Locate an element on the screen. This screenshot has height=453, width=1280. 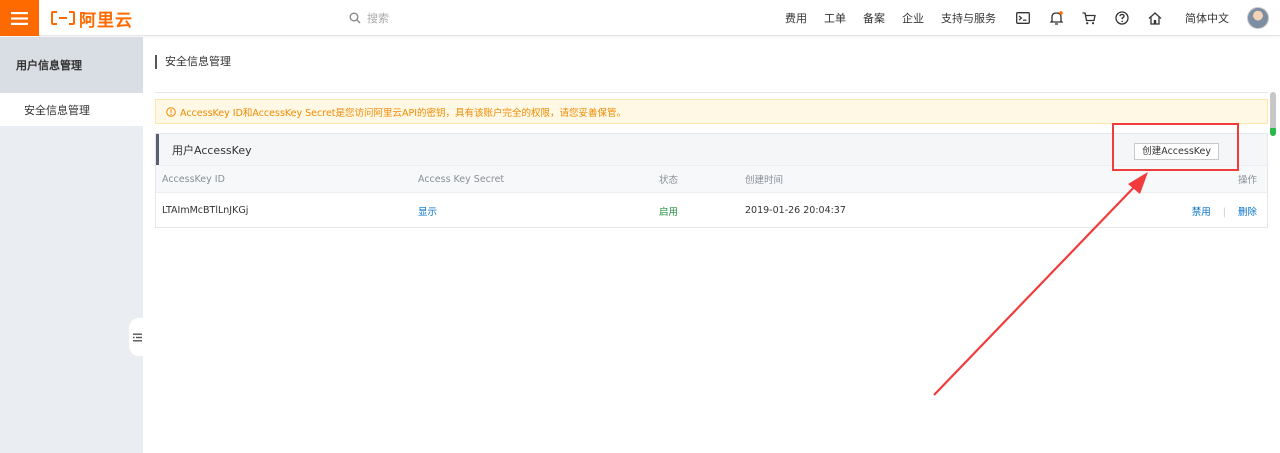
sidebar: 用户信息管理 安全信息管理 is located at coordinates (71, 245).